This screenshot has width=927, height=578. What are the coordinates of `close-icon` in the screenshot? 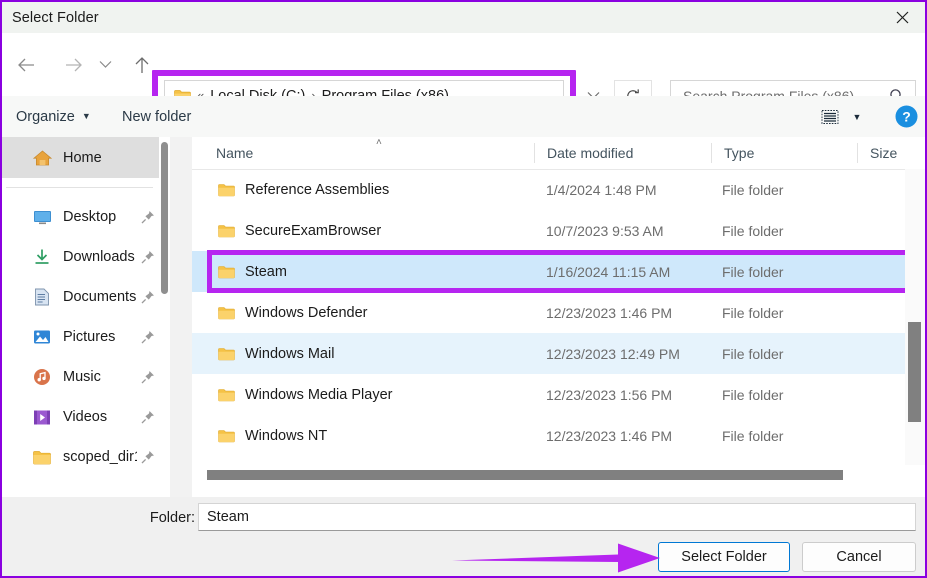 It's located at (902, 17).